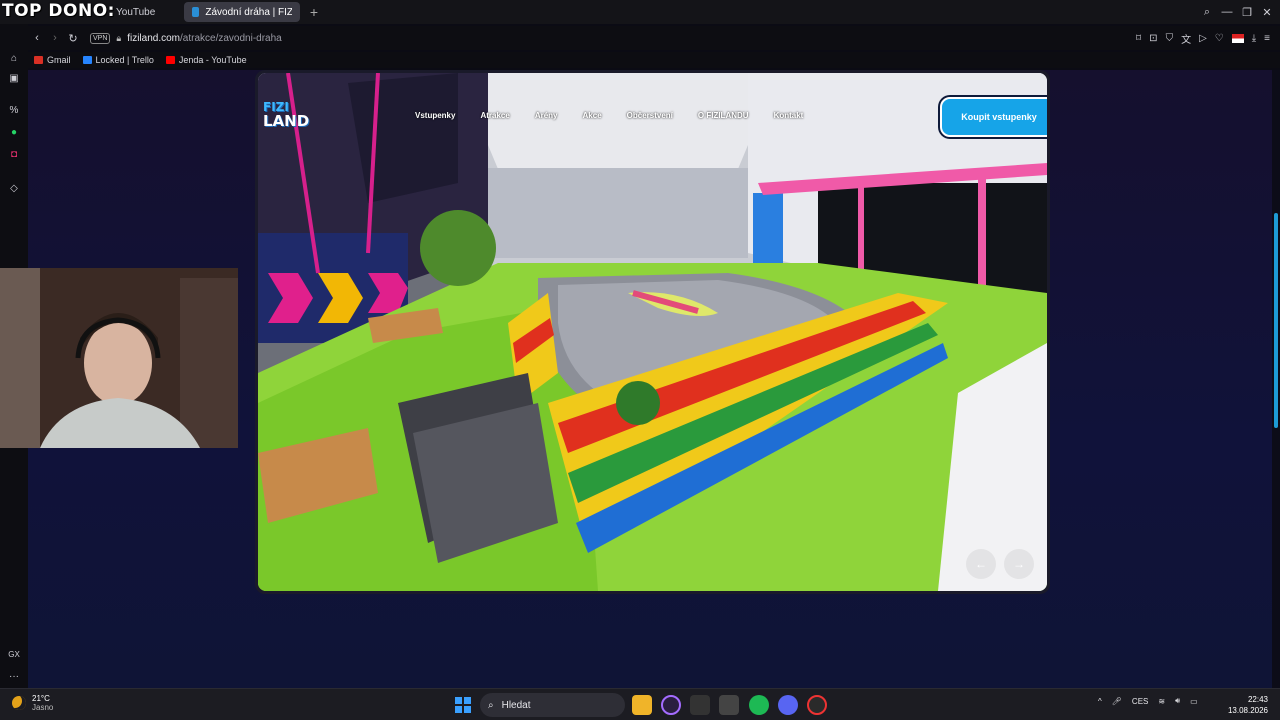 This screenshot has width=1280, height=720. What do you see at coordinates (59, 60) in the screenshot?
I see `bookmark-label: Gmail` at bounding box center [59, 60].